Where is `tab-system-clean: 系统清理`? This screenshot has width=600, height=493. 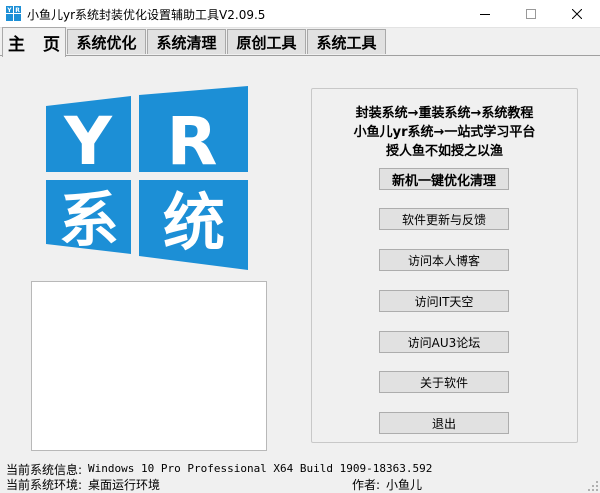
tab-system-clean: 系统清理 is located at coordinates (186, 41).